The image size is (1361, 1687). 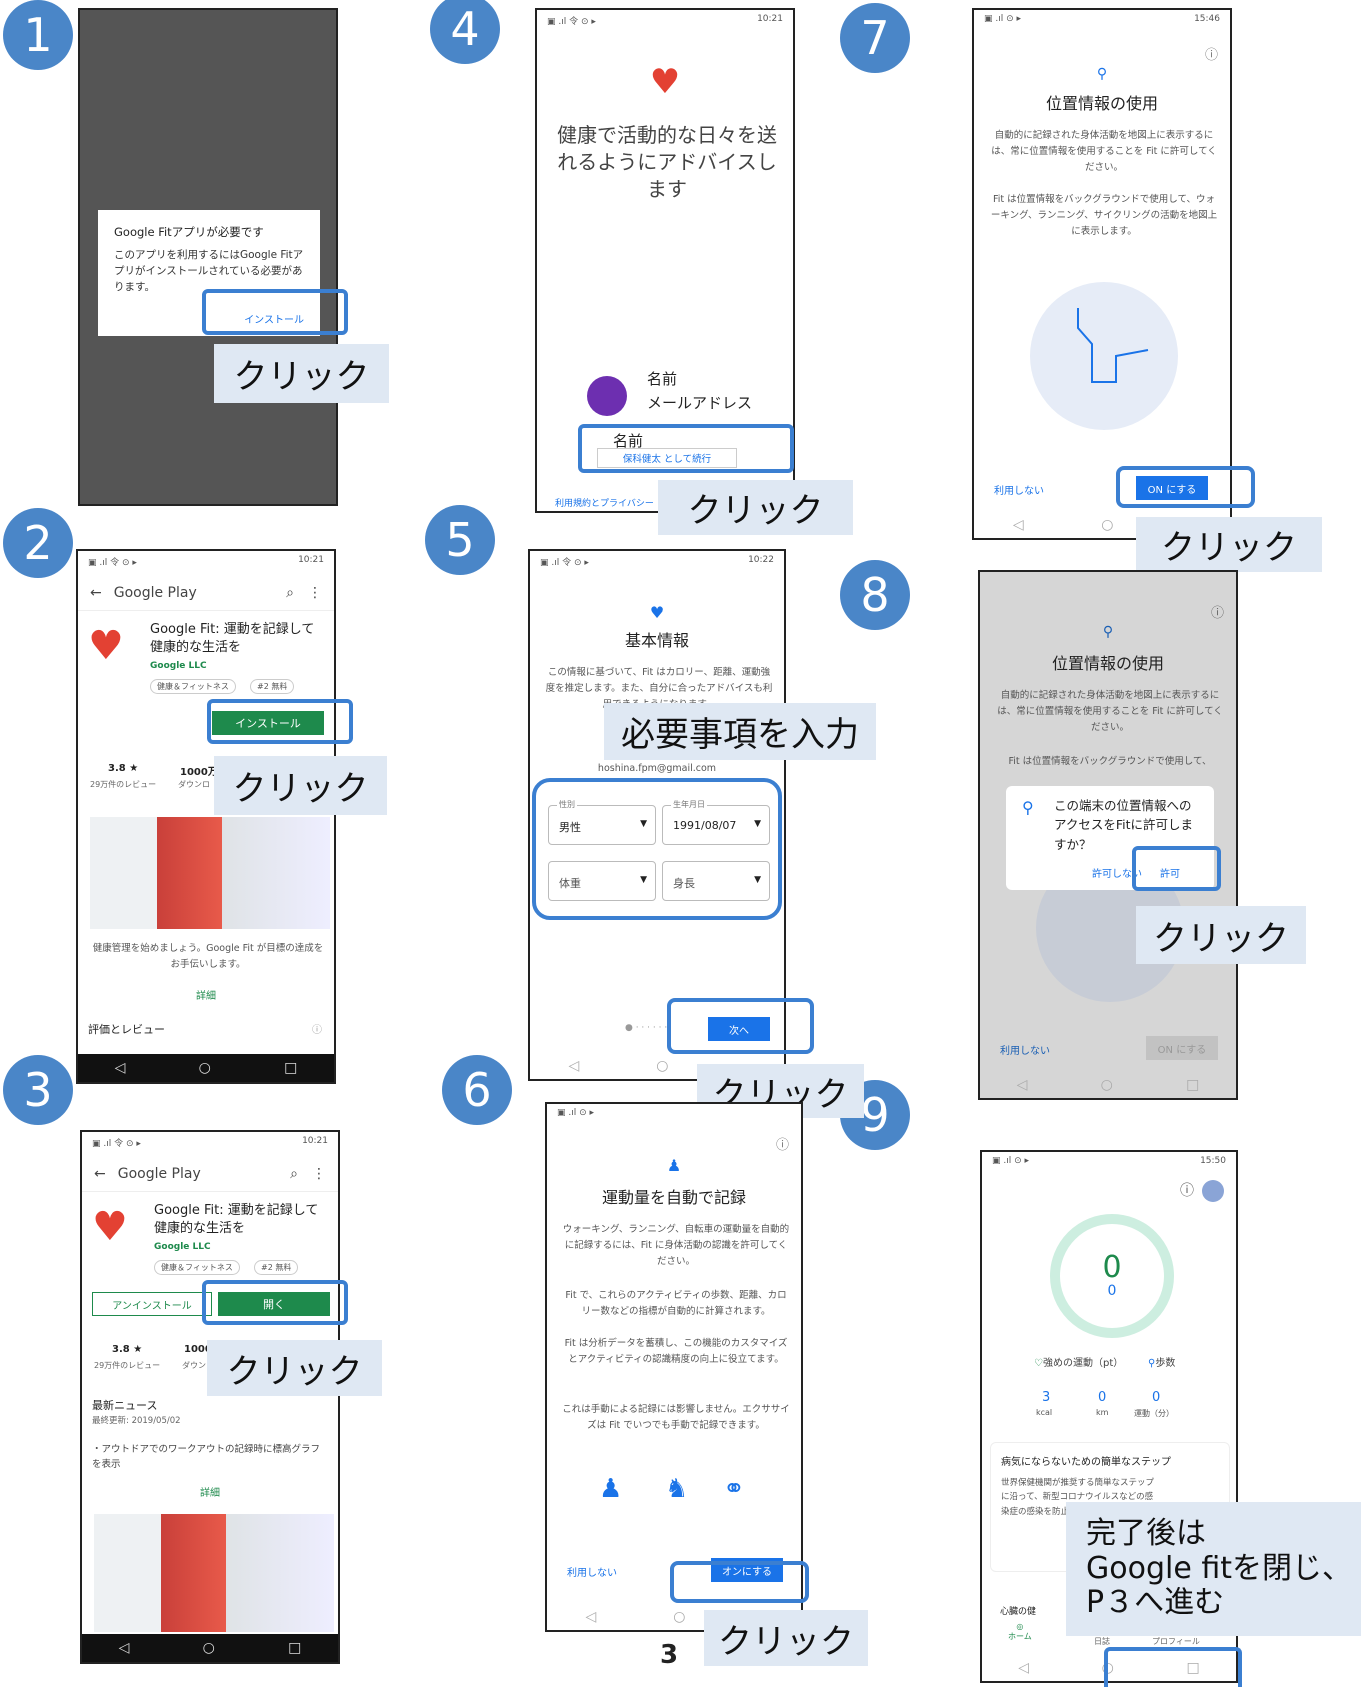 I want to click on min-label: 運動（分）, so click(x=1154, y=1413).